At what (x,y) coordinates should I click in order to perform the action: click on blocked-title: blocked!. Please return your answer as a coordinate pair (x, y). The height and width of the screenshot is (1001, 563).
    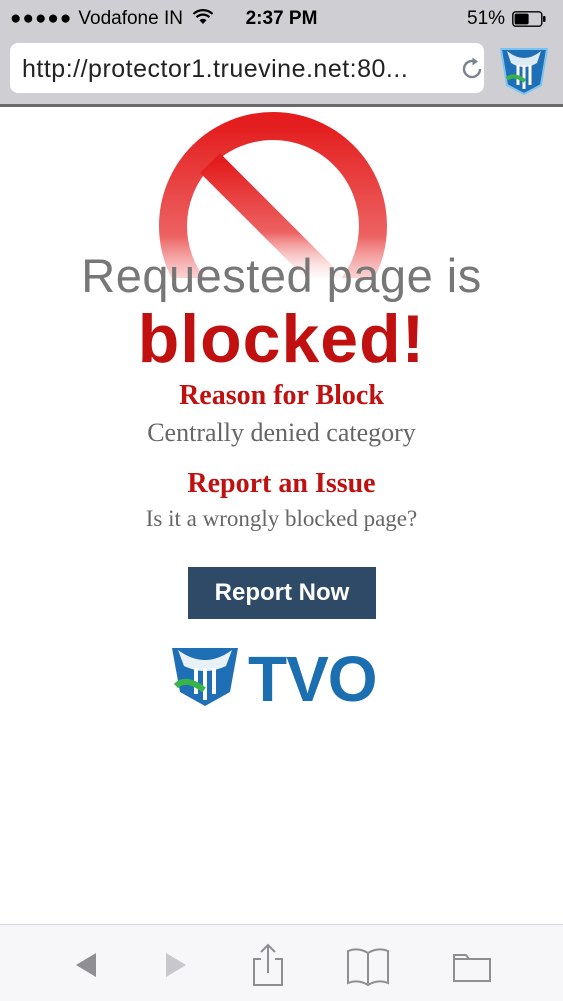
    Looking at the image, I should click on (281, 339).